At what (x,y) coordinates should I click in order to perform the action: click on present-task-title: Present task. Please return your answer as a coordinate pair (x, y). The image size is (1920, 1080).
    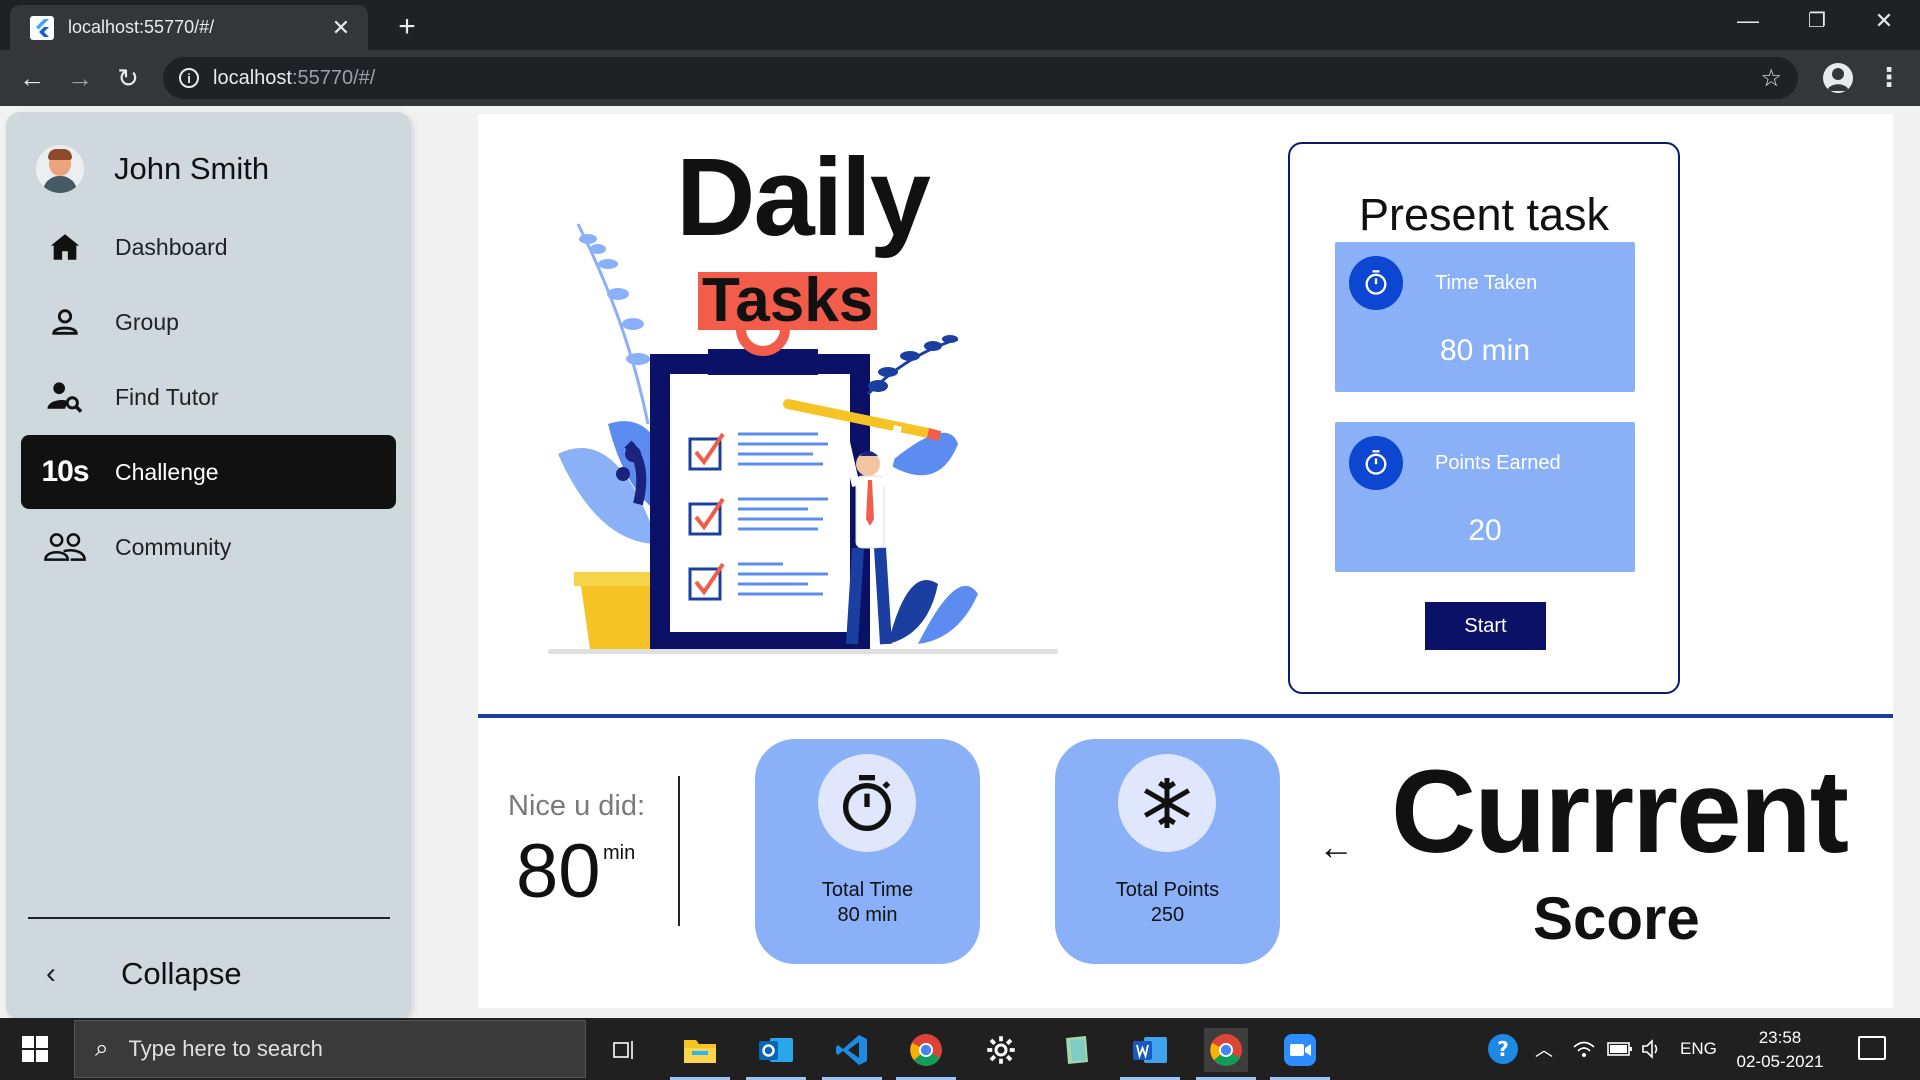
    Looking at the image, I should click on (1484, 214).